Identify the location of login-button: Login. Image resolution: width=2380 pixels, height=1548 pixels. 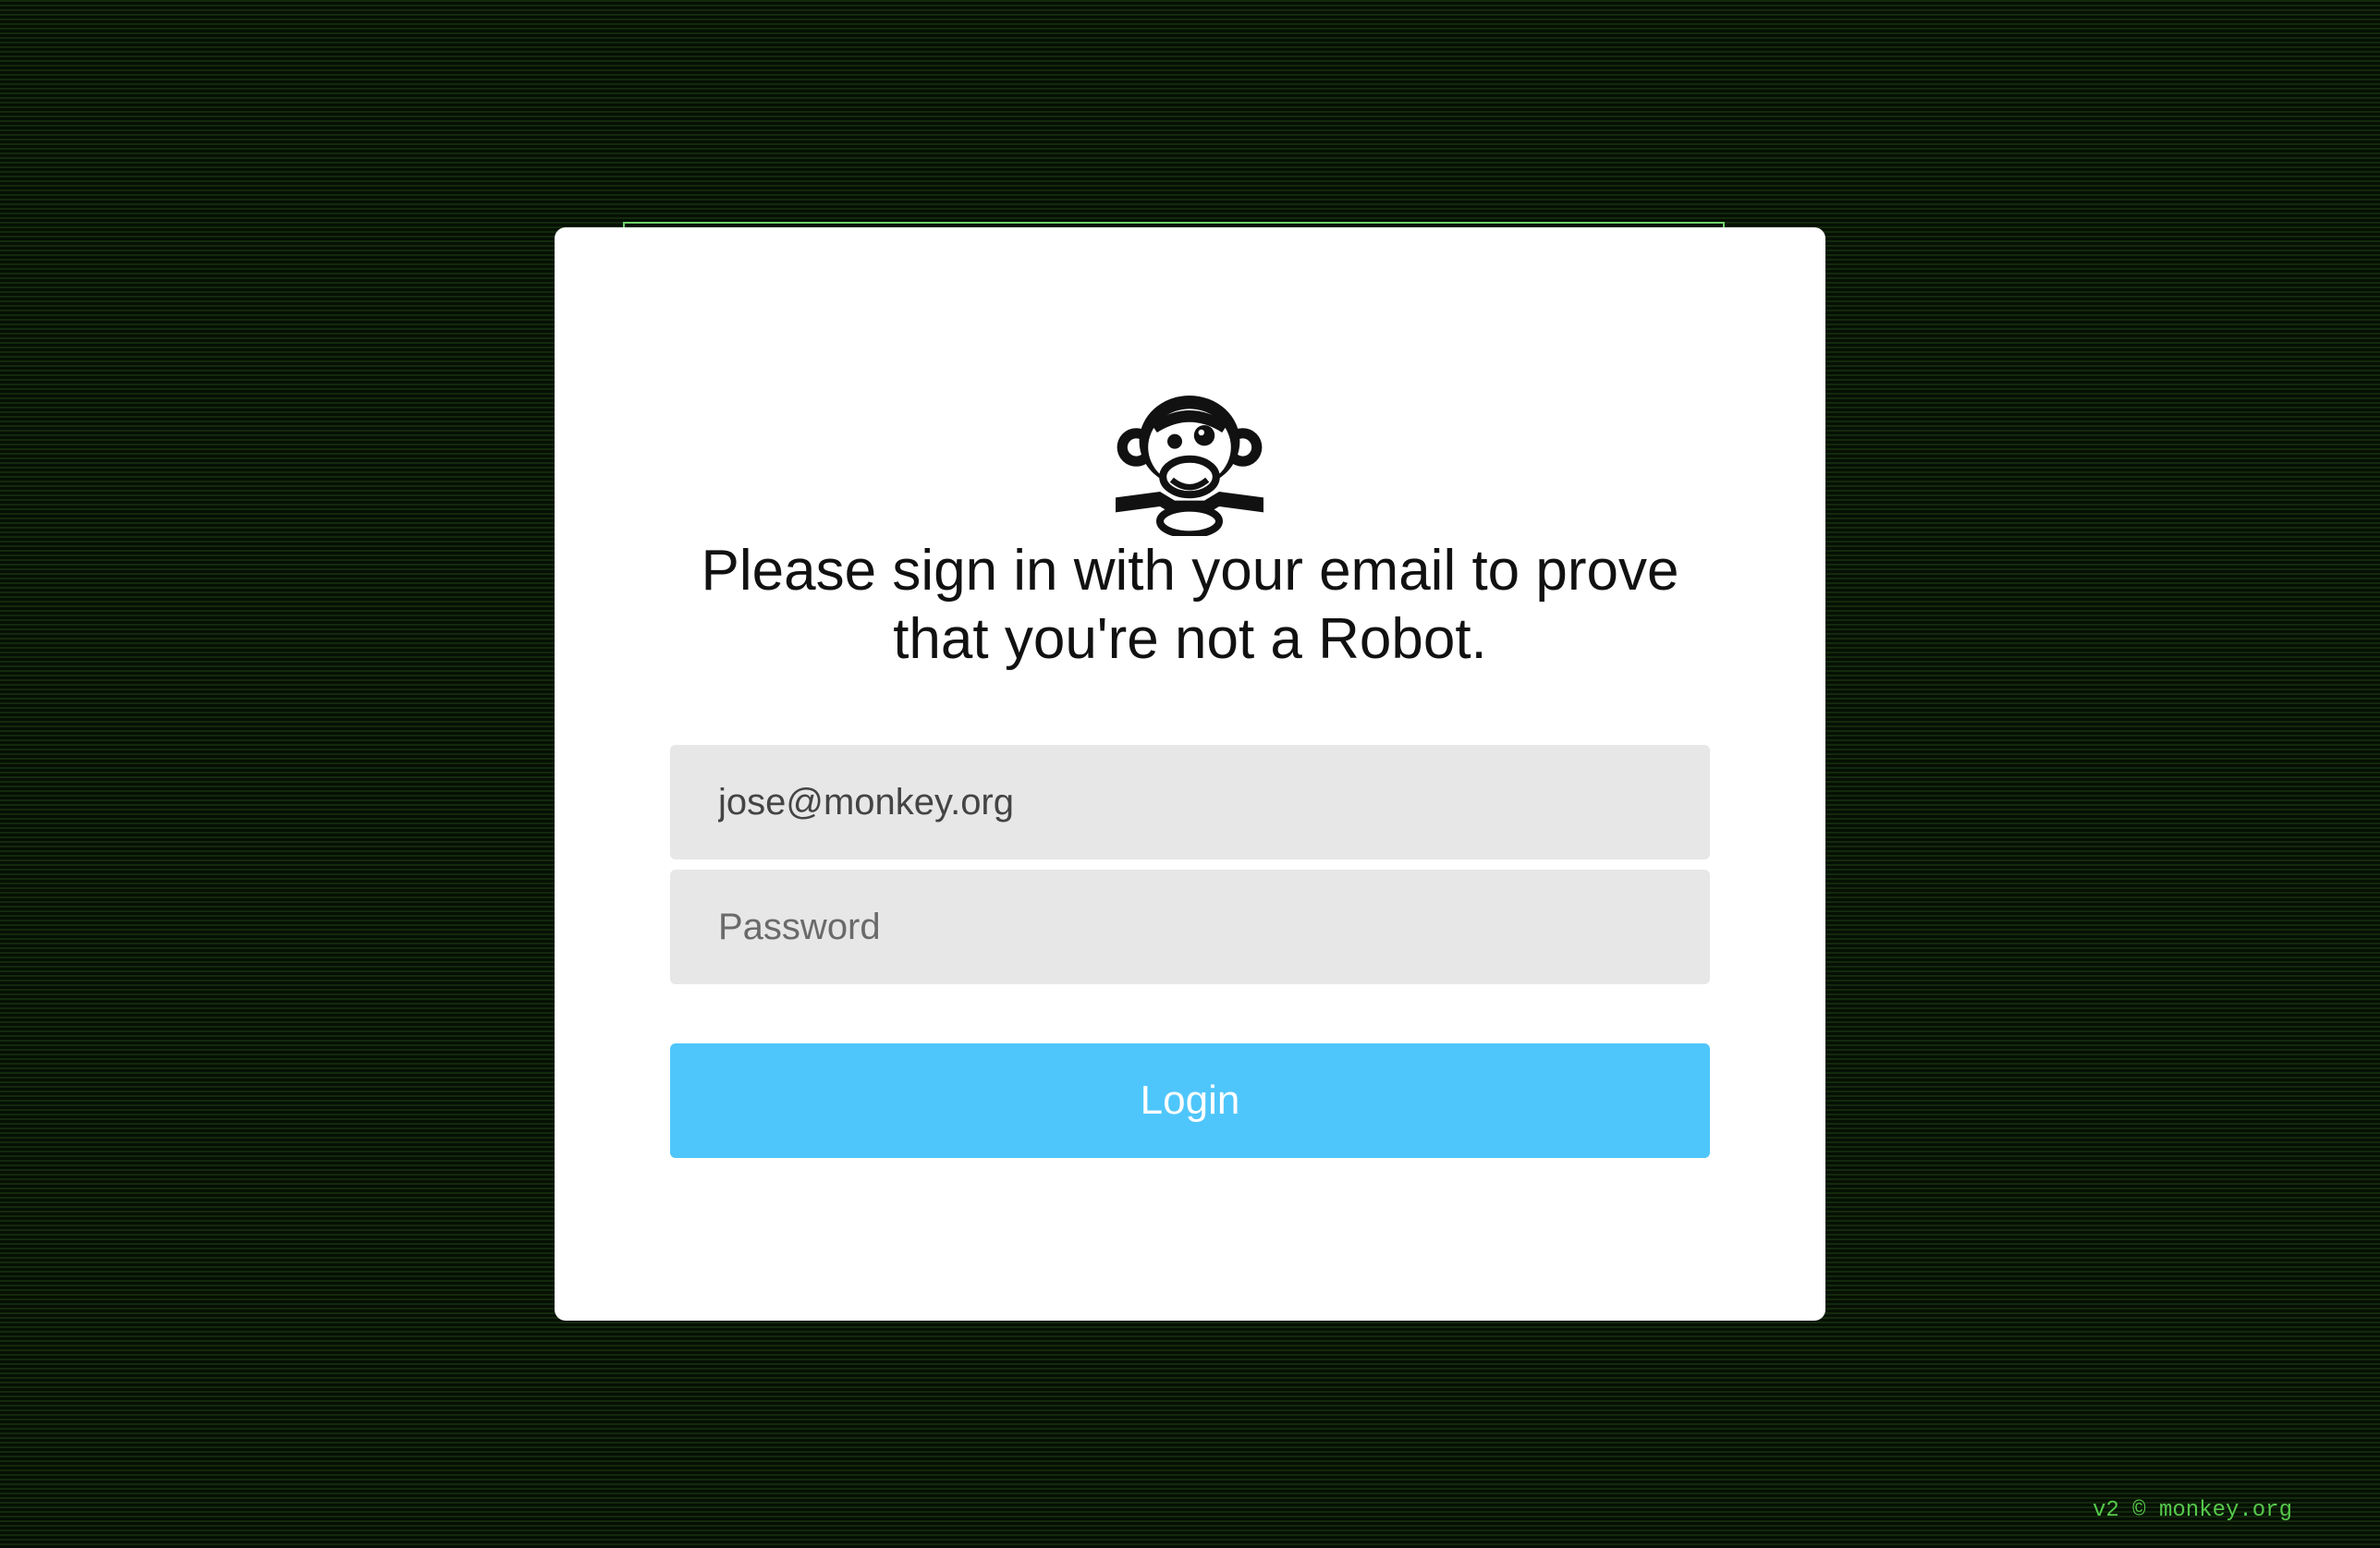
(1190, 1101).